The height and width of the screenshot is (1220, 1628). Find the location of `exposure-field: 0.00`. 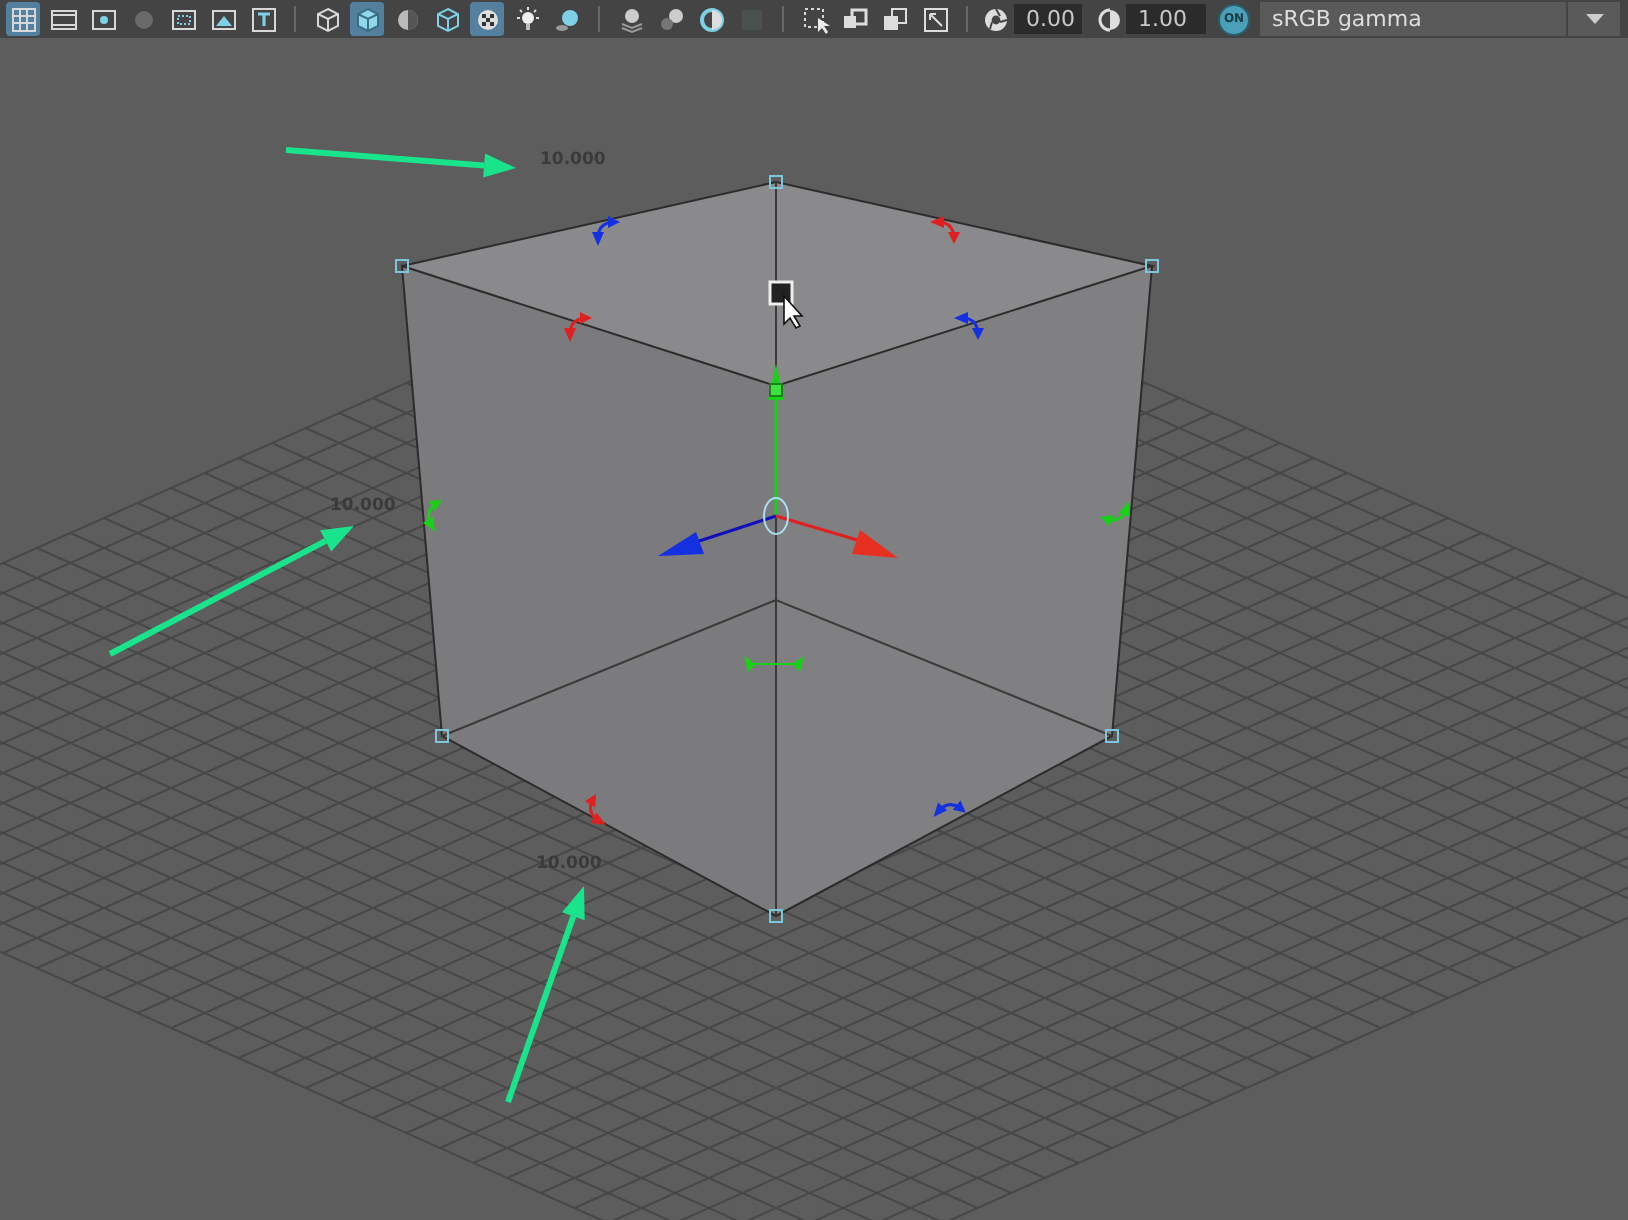

exposure-field: 0.00 is located at coordinates (1048, 19).